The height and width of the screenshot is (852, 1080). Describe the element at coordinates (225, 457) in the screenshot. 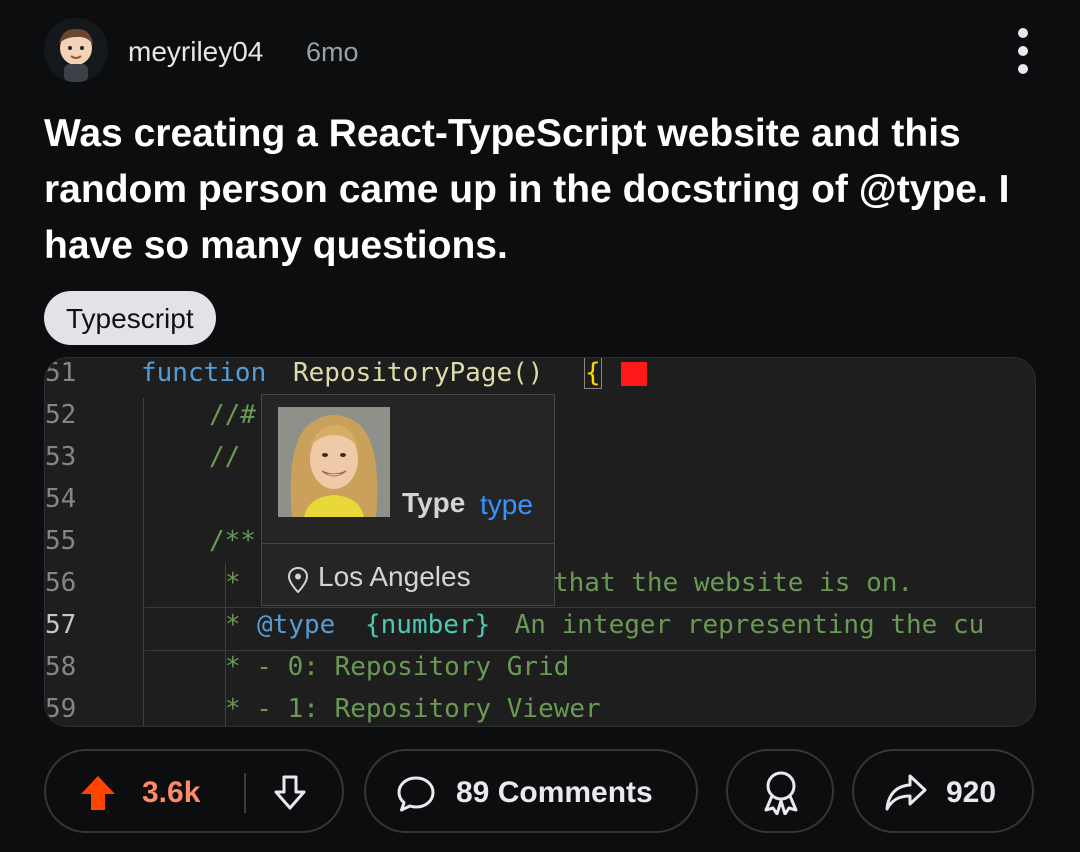

I see `comment: //` at that location.